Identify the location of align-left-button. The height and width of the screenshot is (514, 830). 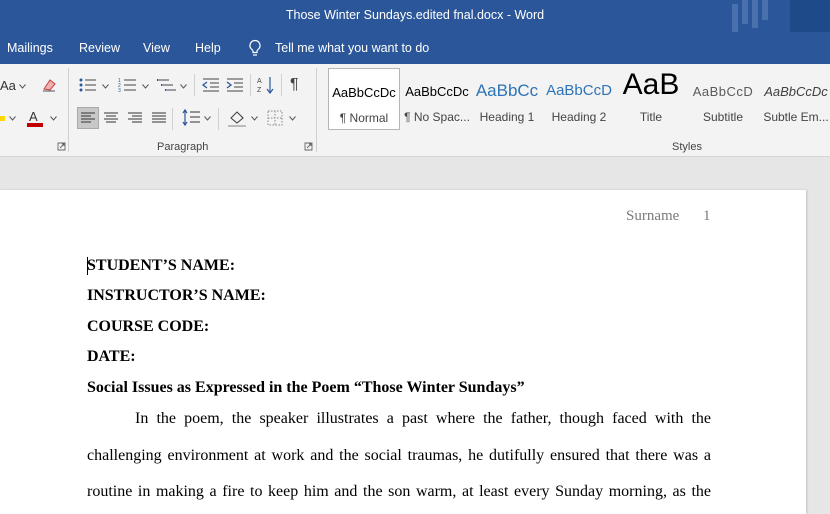
(88, 118).